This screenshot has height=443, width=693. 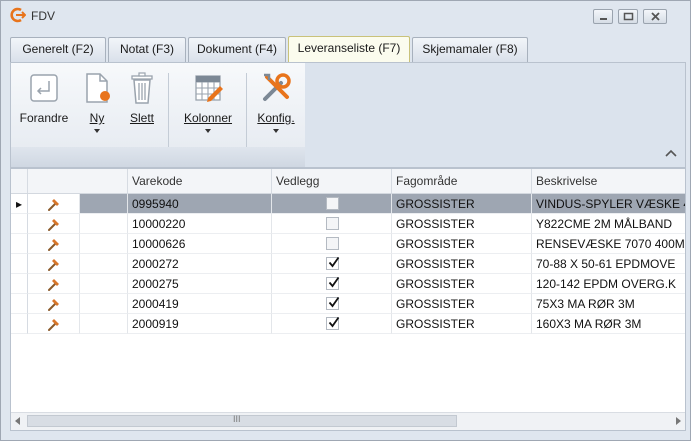 I want to click on cell-beskrivelse: VINDUS-SPYLER VÆSKE 4, so click(x=608, y=204).